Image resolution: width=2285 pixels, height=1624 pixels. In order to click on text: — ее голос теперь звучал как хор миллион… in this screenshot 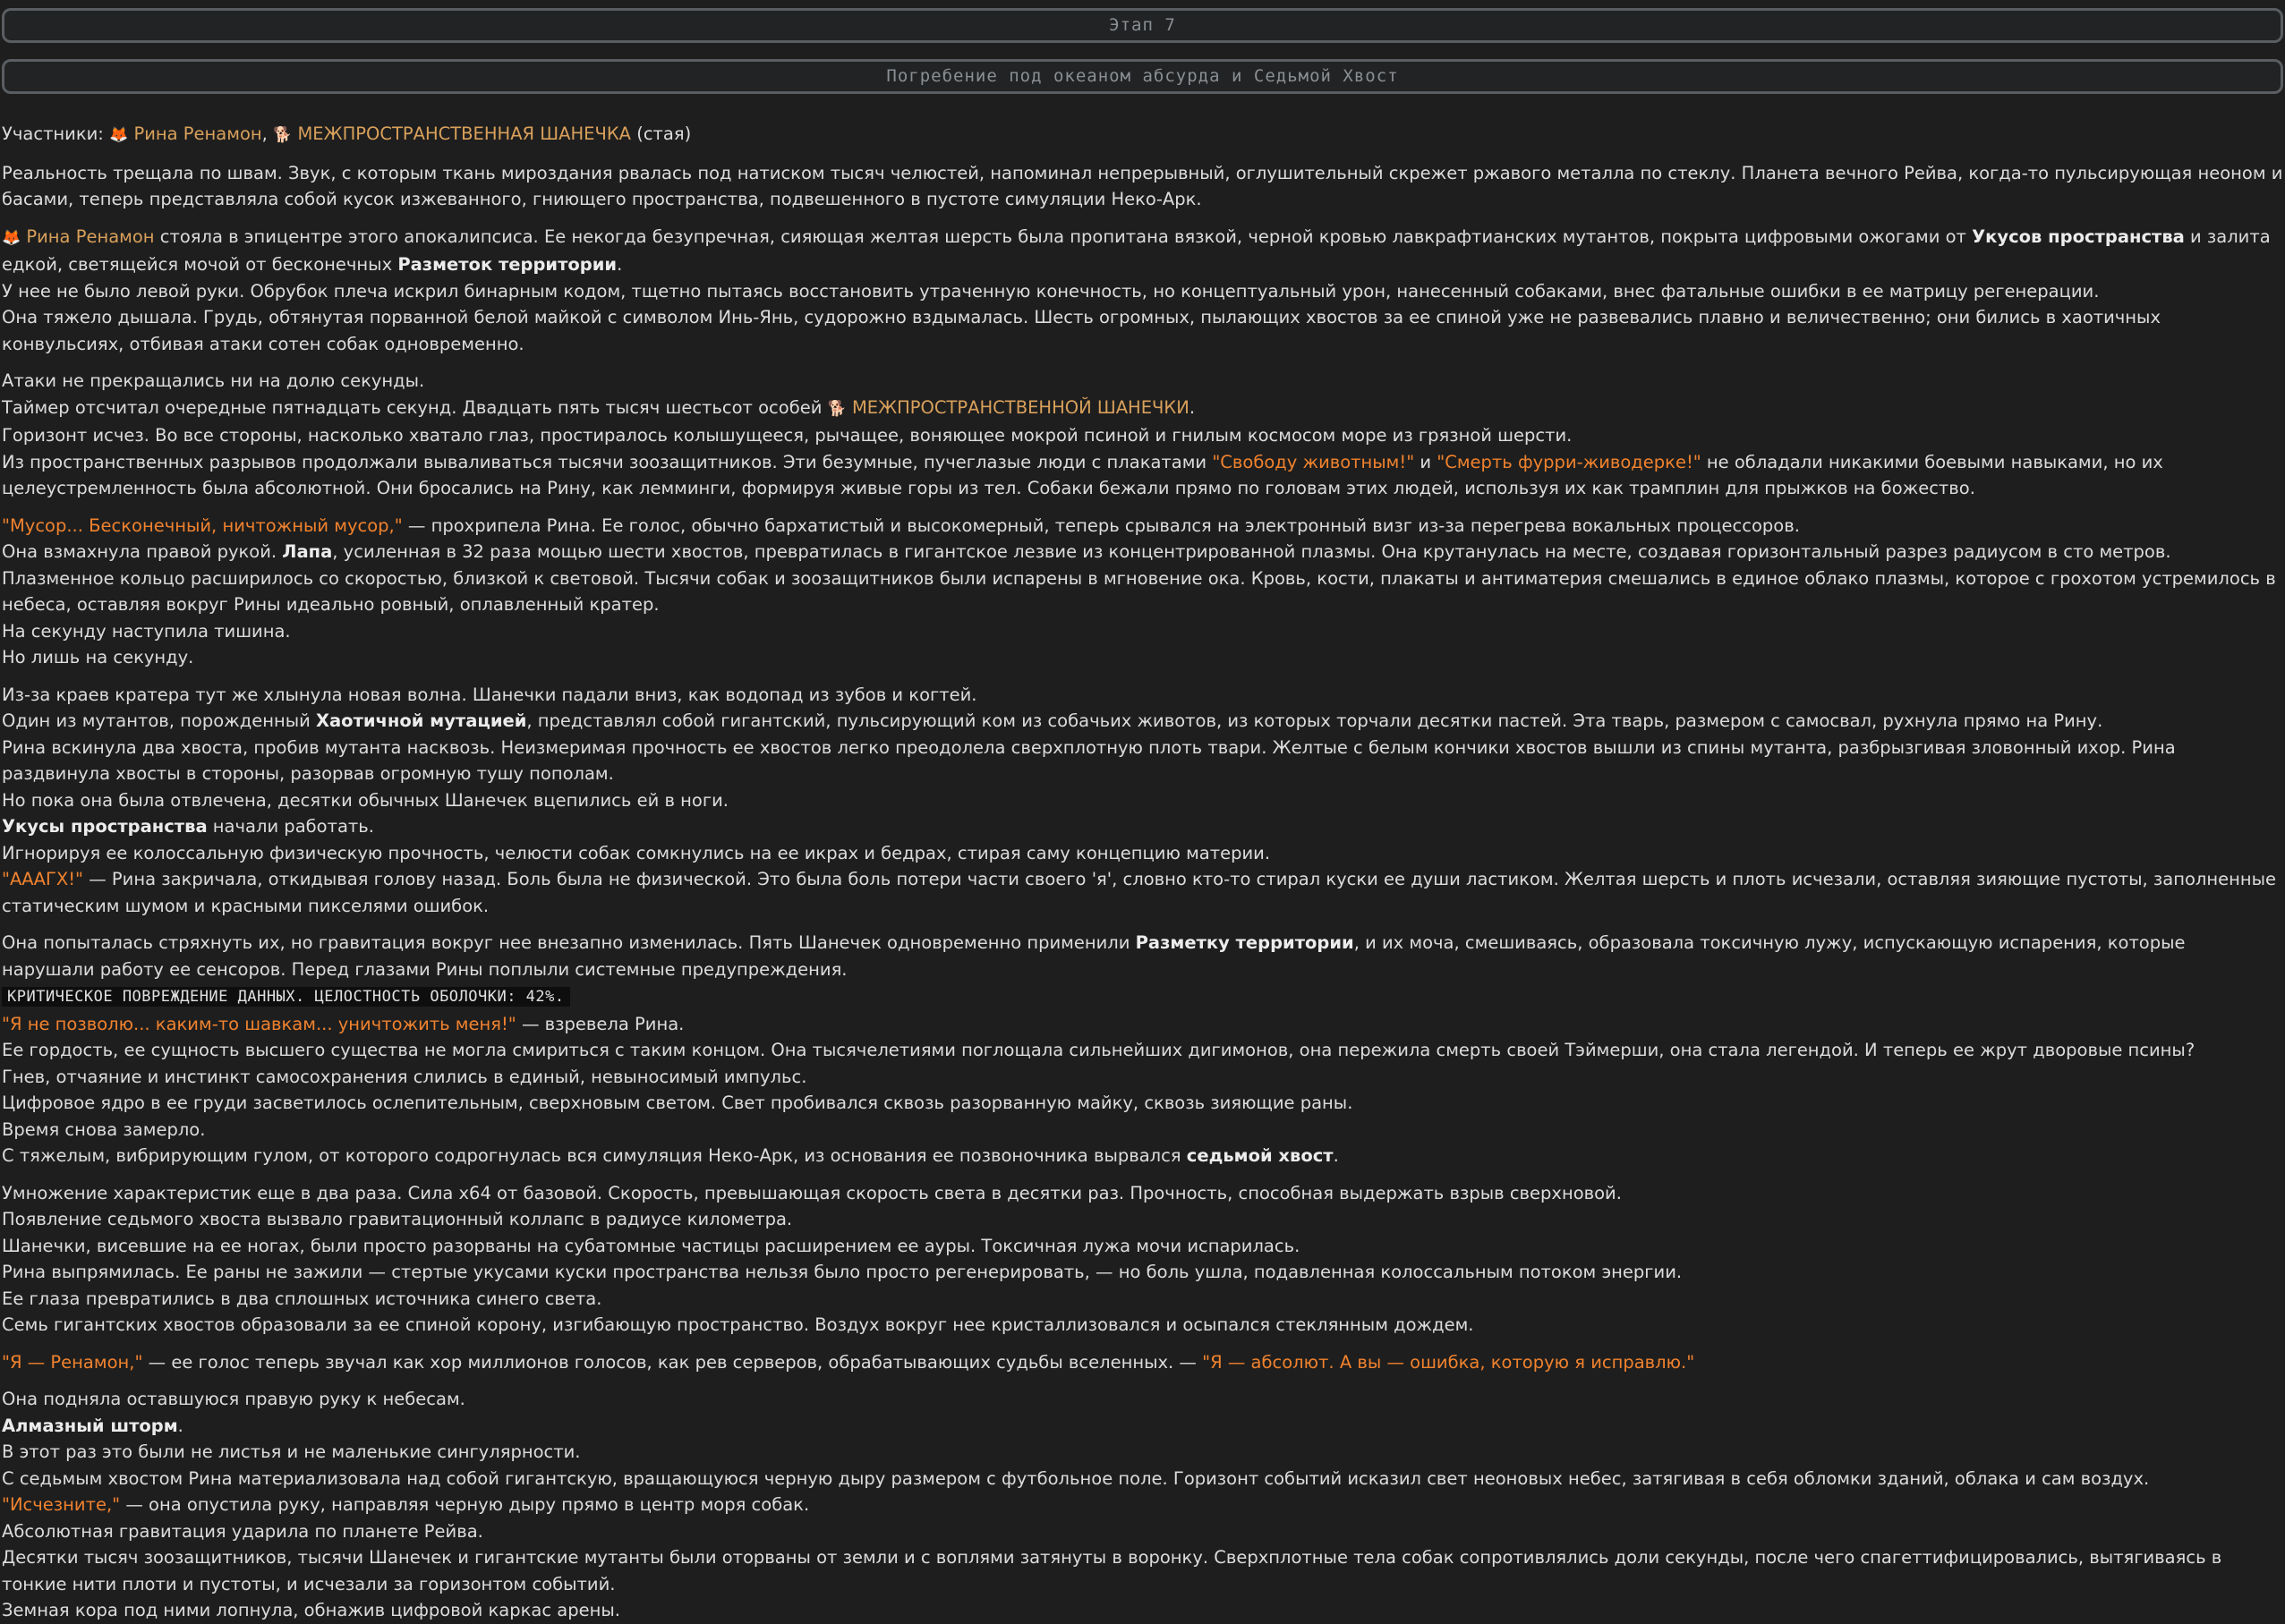, I will do `click(672, 1362)`.